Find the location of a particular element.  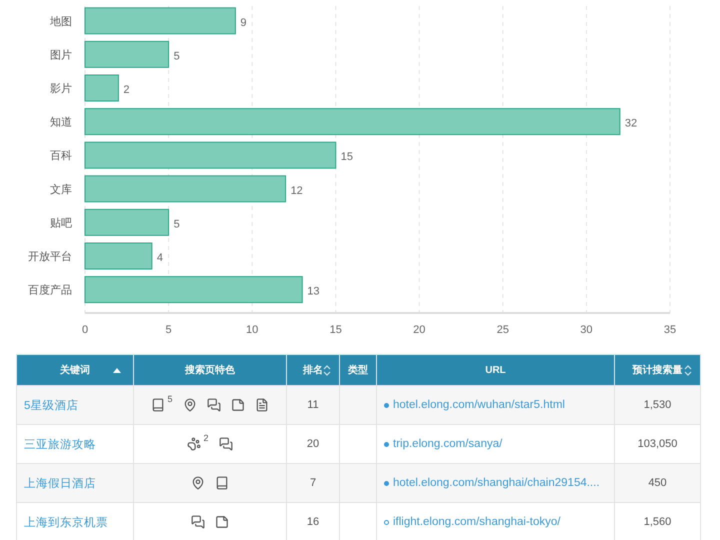

search-volume: 103,050 is located at coordinates (658, 444).